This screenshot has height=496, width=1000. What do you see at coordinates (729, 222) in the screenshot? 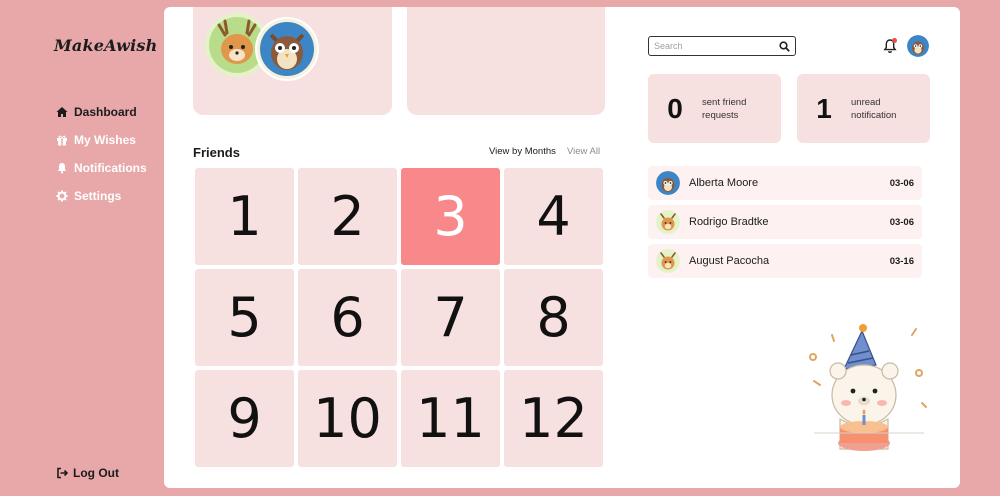
I see `request-name: Rodrigo Bradtke` at bounding box center [729, 222].